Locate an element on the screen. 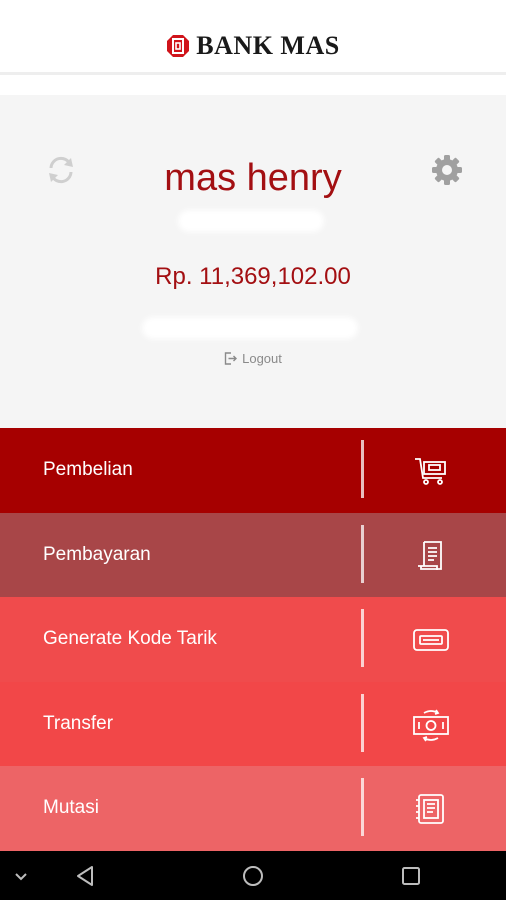 This screenshot has width=506, height=900. menu-item-label: Pembayaran is located at coordinates (97, 554).